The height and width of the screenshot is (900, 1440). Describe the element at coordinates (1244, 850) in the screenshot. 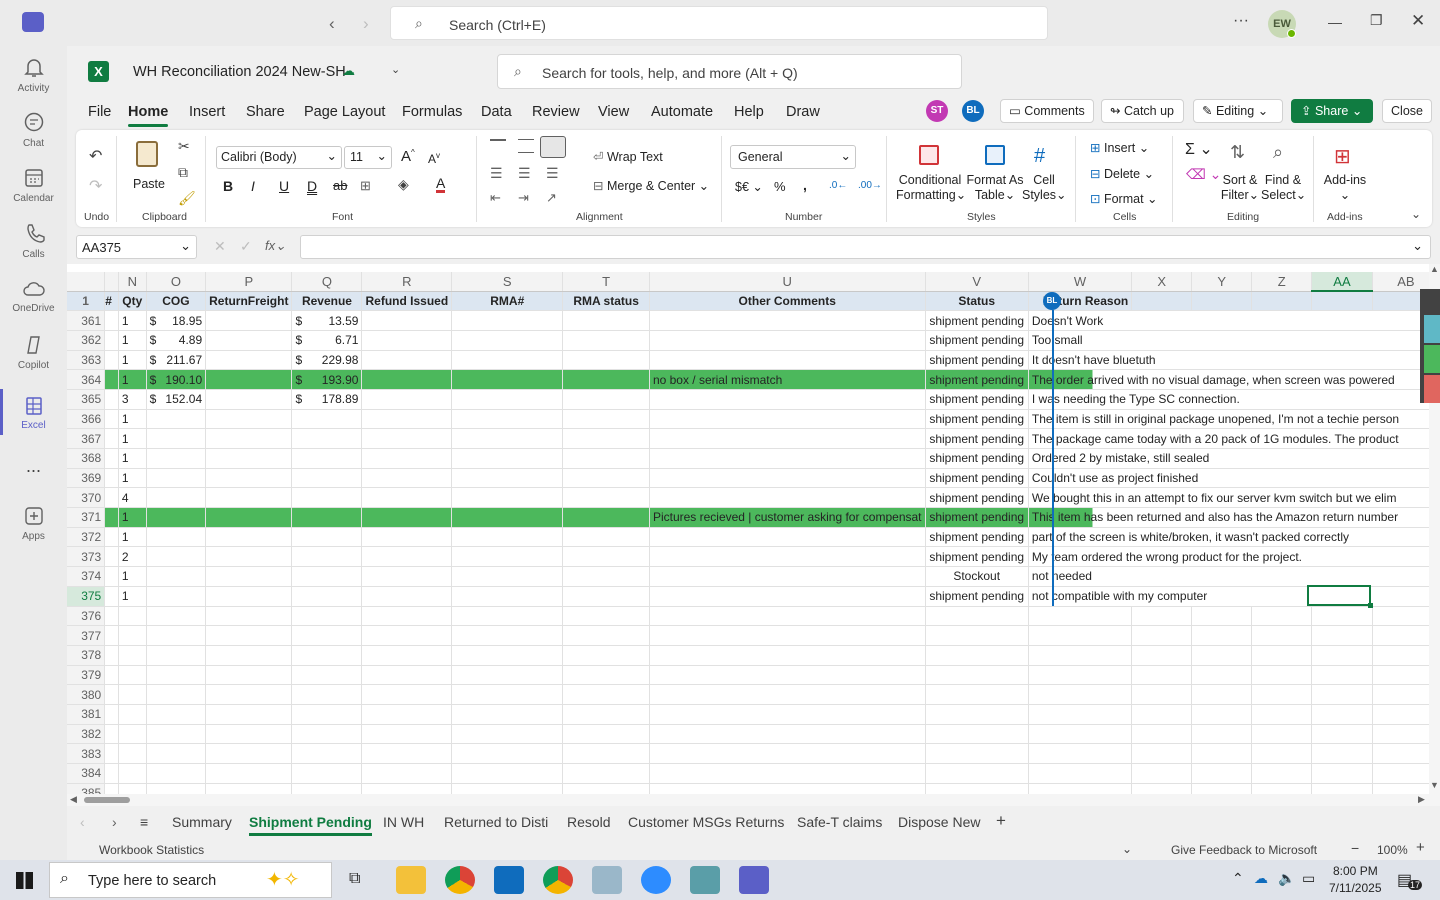

I see `feedback-link: Give Feedback to Microsoft` at that location.